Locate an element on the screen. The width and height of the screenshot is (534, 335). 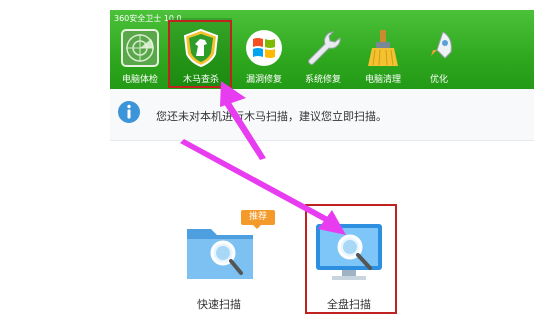
tab-label: 电脑清理 is located at coordinates (382, 80).